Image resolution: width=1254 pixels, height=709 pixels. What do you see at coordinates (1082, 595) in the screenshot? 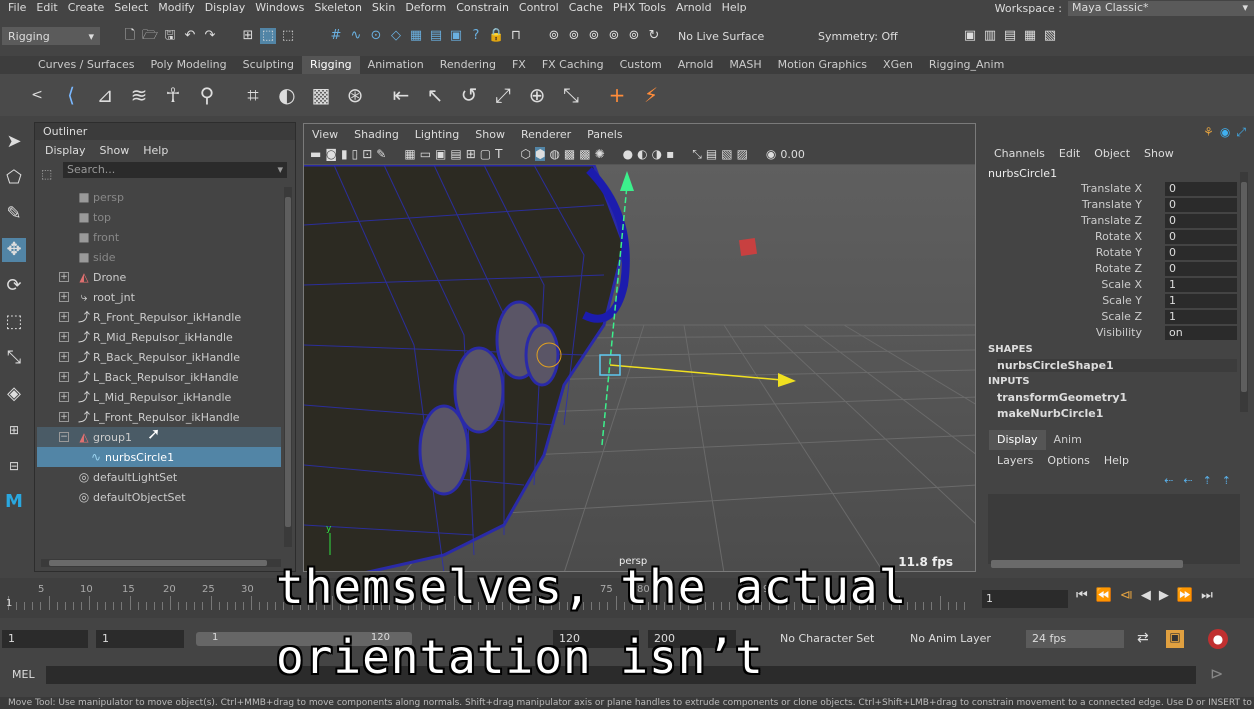
I see `go-to-start-icon: ⏮` at bounding box center [1082, 595].